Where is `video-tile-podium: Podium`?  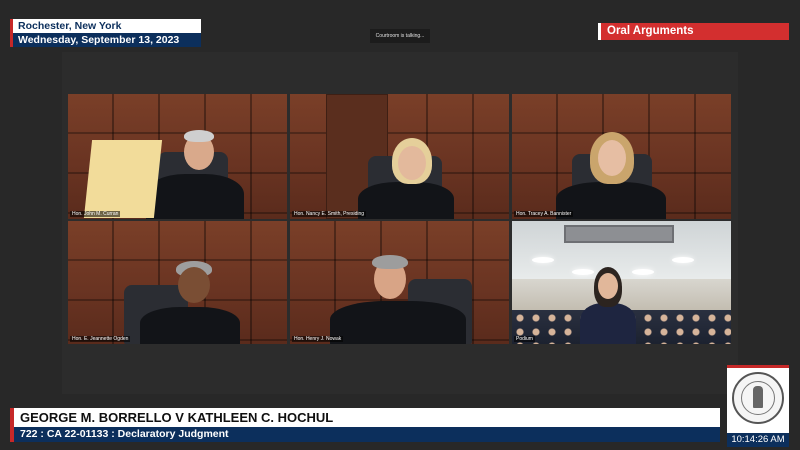
video-tile-podium: Podium is located at coordinates (621, 282).